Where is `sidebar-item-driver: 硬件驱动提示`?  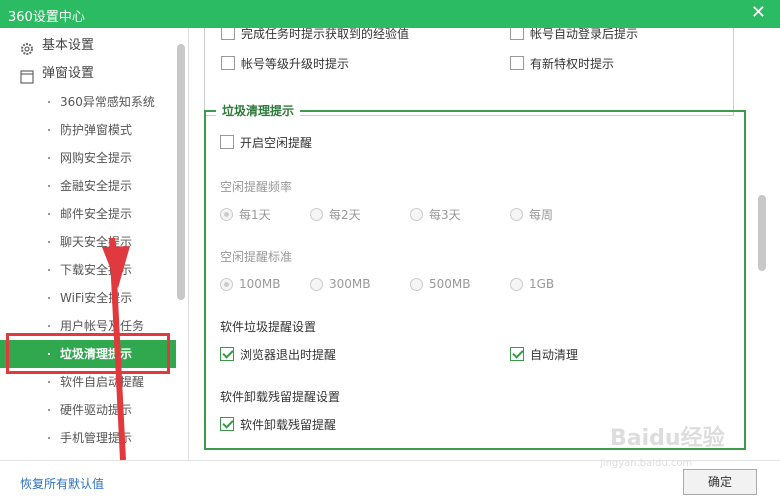 sidebar-item-driver: 硬件驱动提示 is located at coordinates (88, 410).